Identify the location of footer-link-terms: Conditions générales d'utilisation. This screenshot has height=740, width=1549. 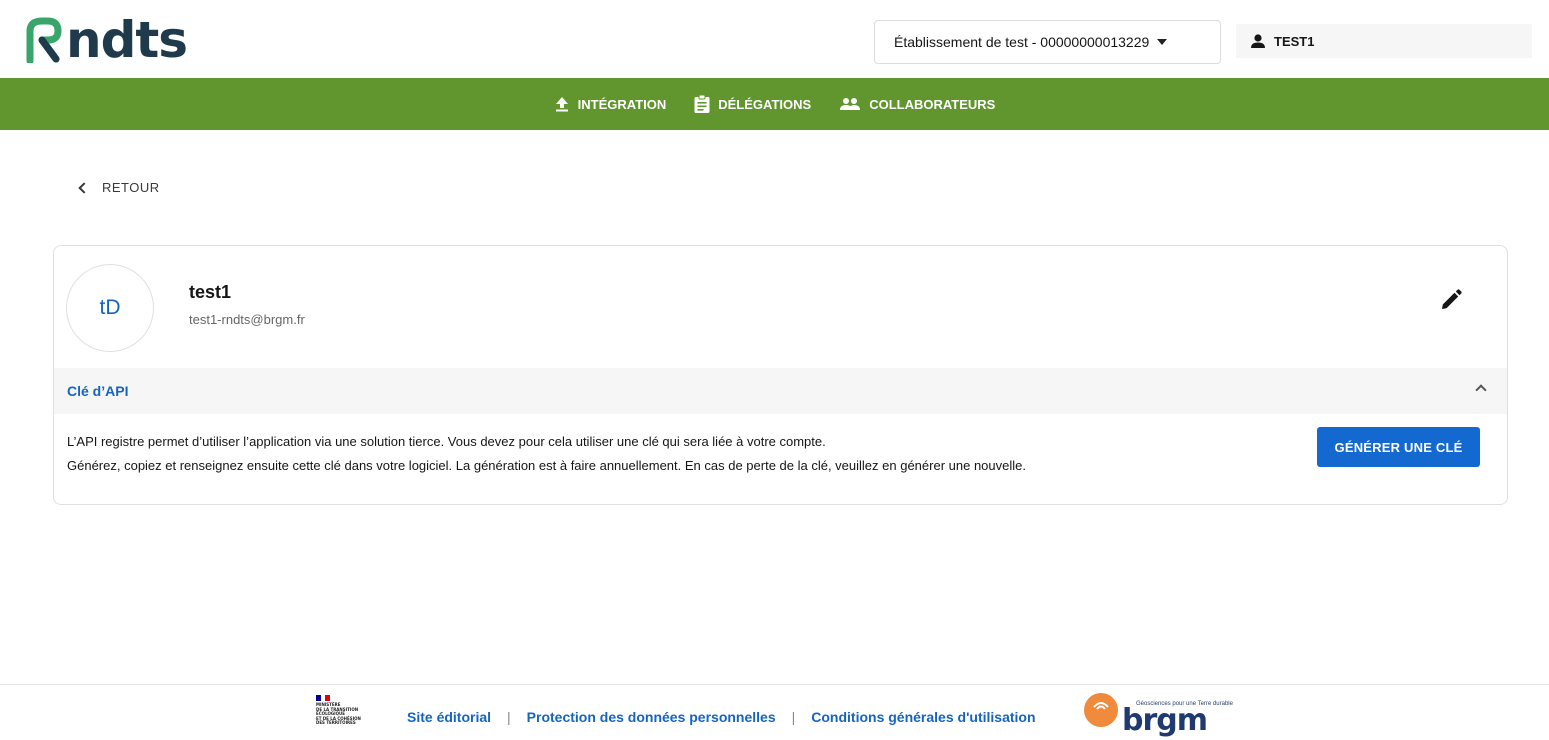
(923, 717).